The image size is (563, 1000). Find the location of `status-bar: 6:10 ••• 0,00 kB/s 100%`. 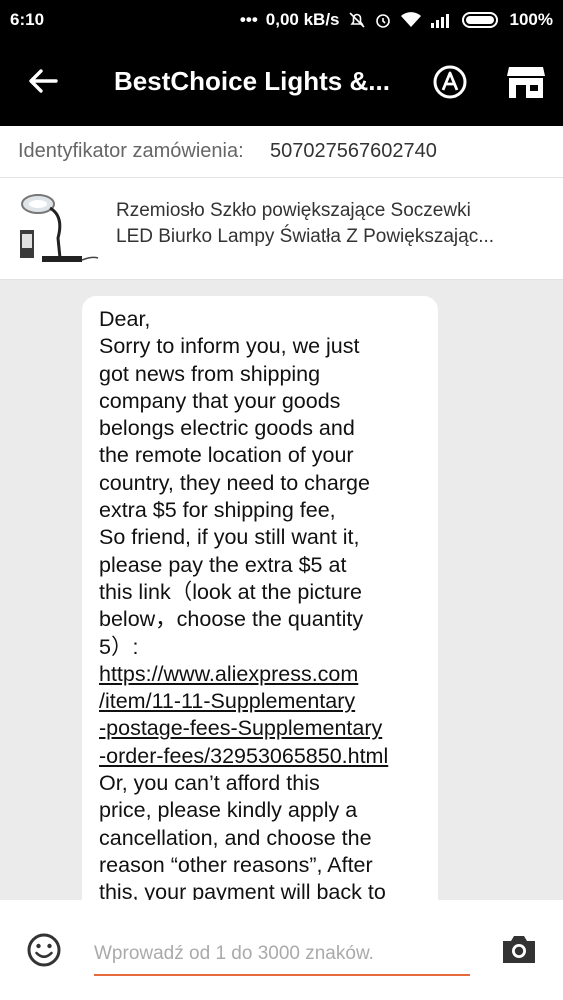

status-bar: 6:10 ••• 0,00 kB/s 100% is located at coordinates (281, 20).